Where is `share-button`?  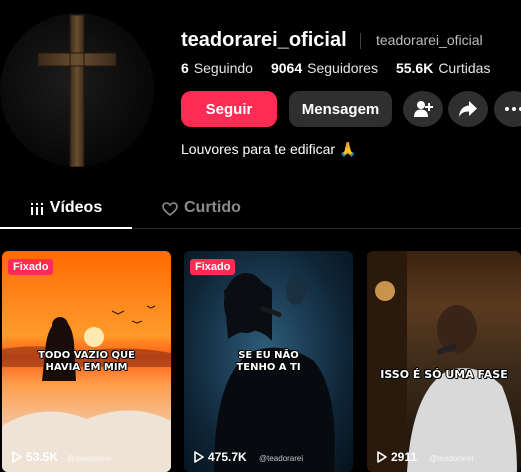
share-button is located at coordinates (468, 109).